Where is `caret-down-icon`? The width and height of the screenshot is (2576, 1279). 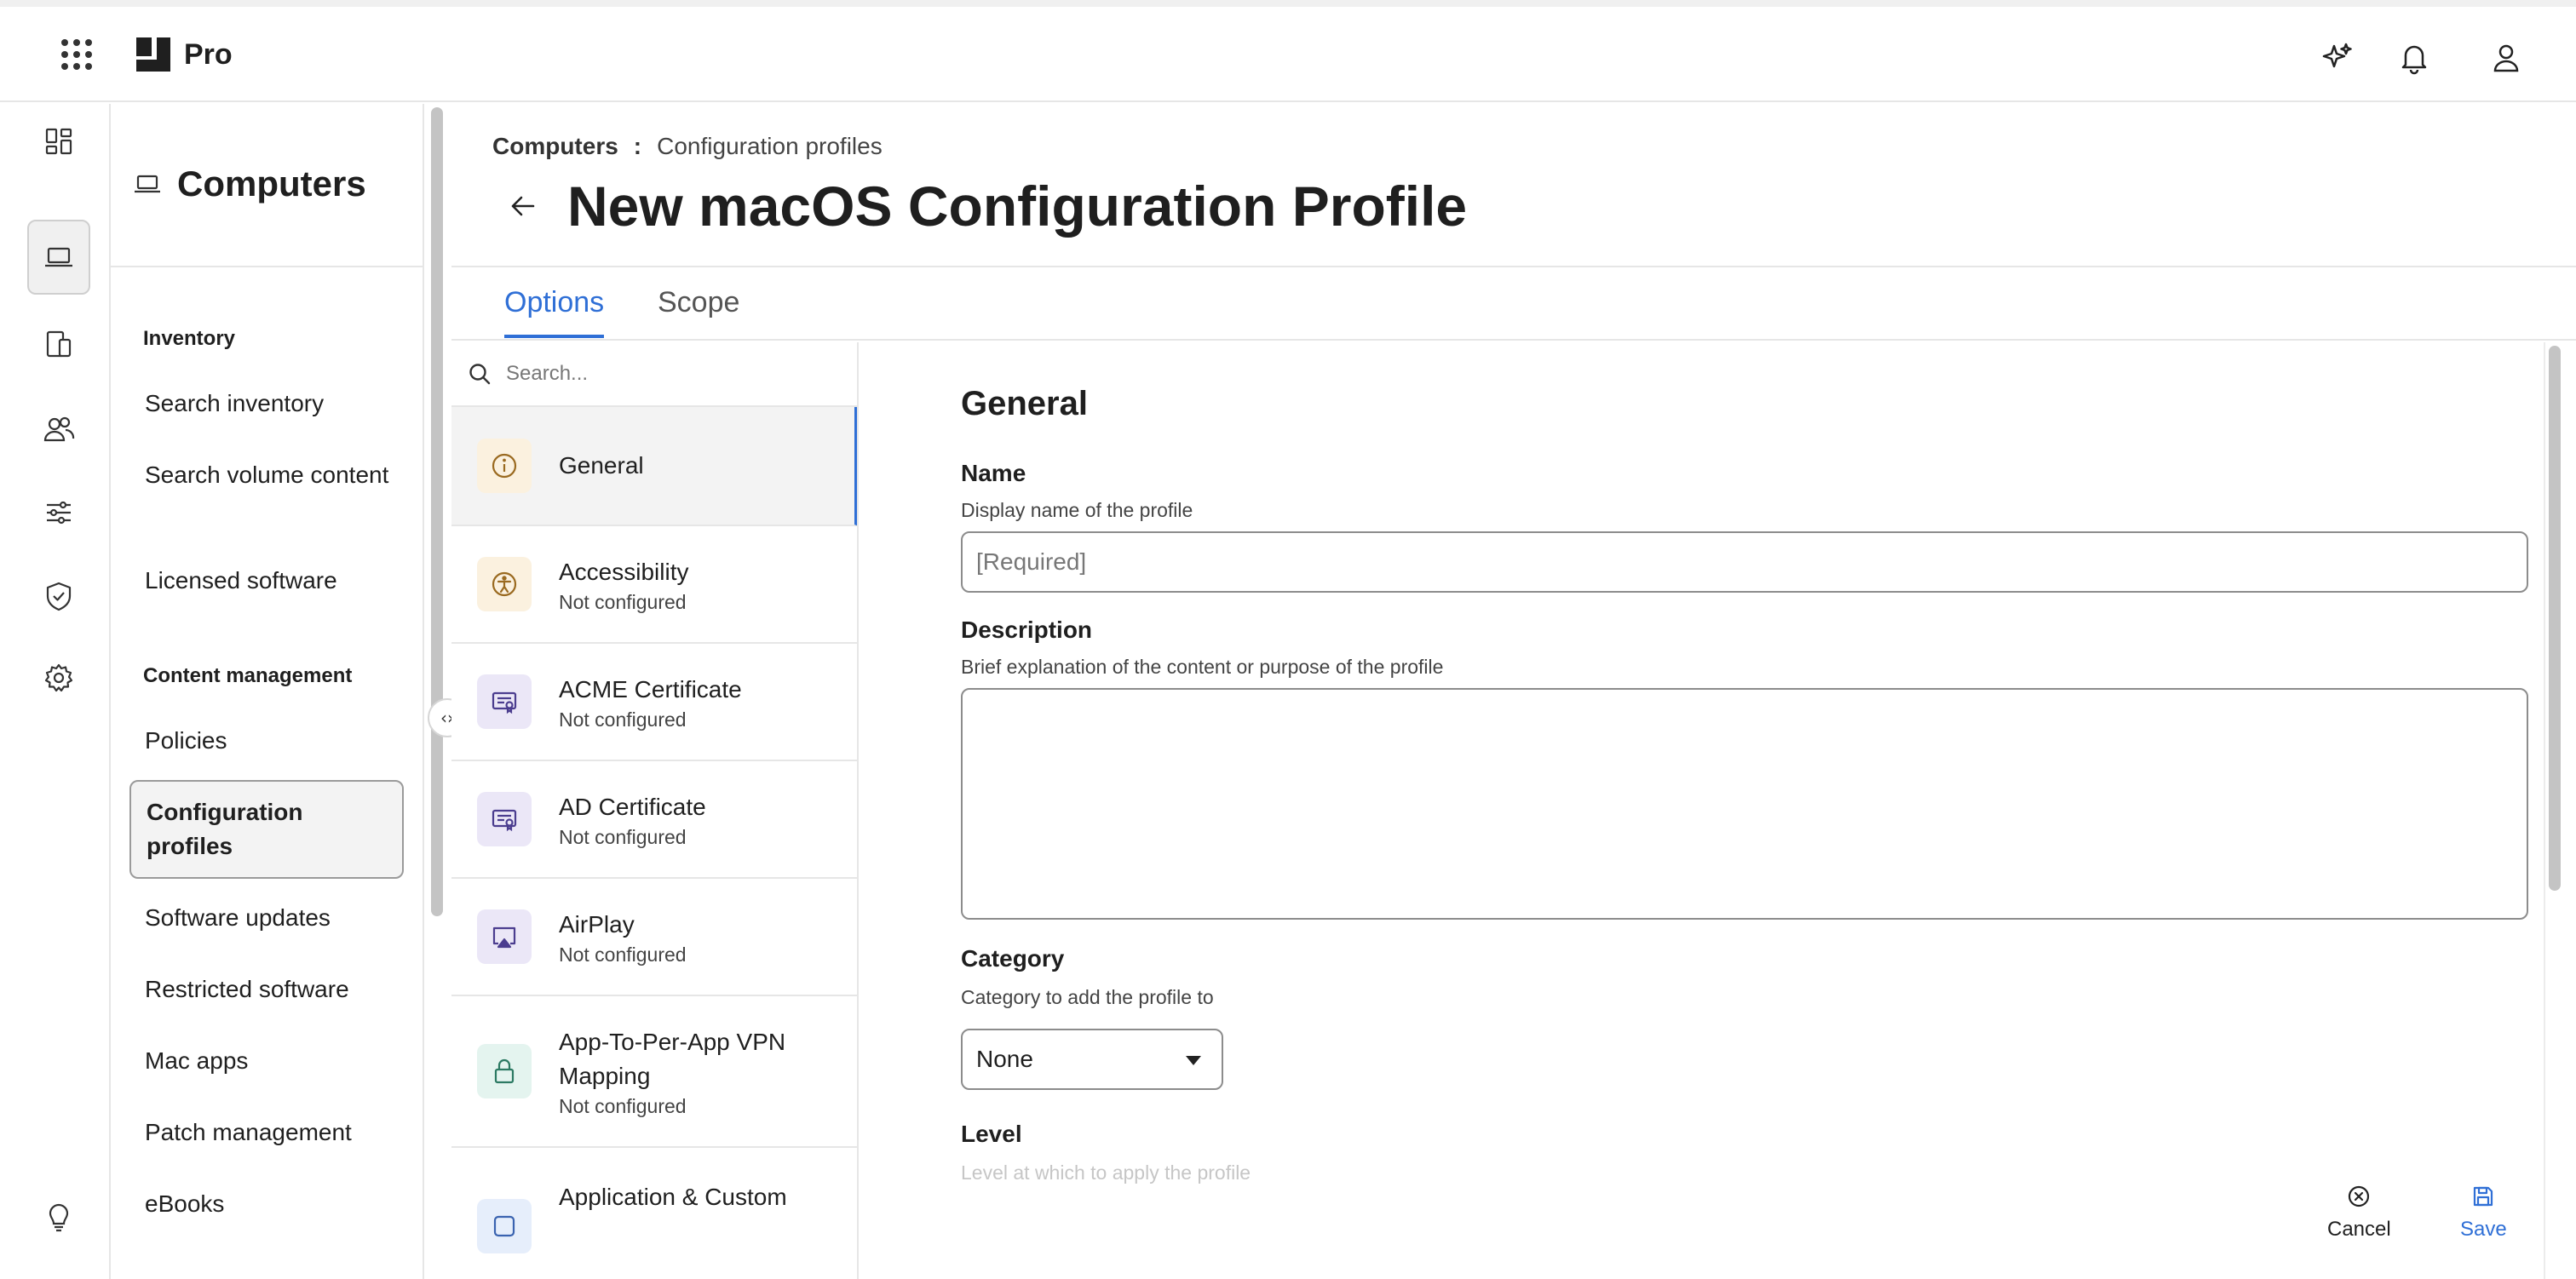
caret-down-icon is located at coordinates (1194, 1061).